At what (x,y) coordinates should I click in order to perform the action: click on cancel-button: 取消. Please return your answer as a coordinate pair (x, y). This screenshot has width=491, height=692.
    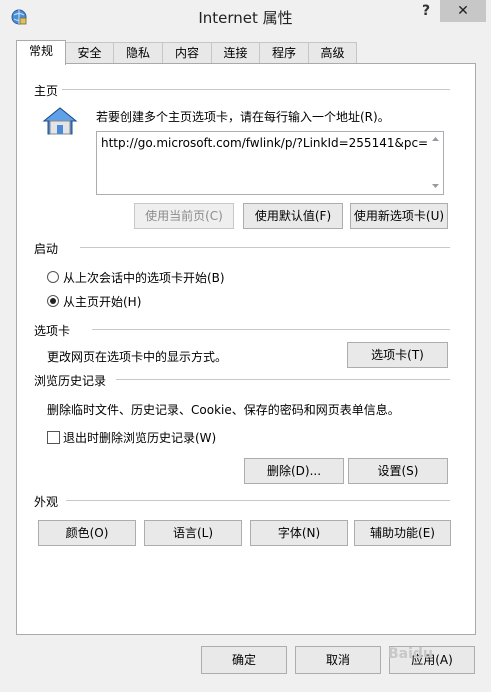
    Looking at the image, I should click on (338, 660).